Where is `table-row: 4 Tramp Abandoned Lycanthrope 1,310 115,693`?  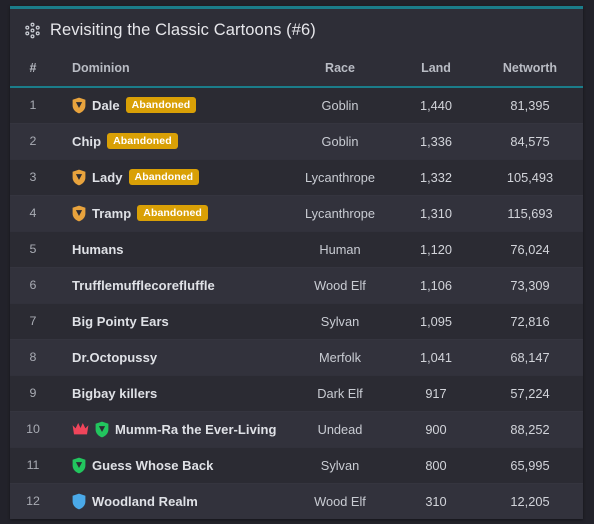
table-row: 4 Tramp Abandoned Lycanthrope 1,310 115,693 is located at coordinates (296, 212).